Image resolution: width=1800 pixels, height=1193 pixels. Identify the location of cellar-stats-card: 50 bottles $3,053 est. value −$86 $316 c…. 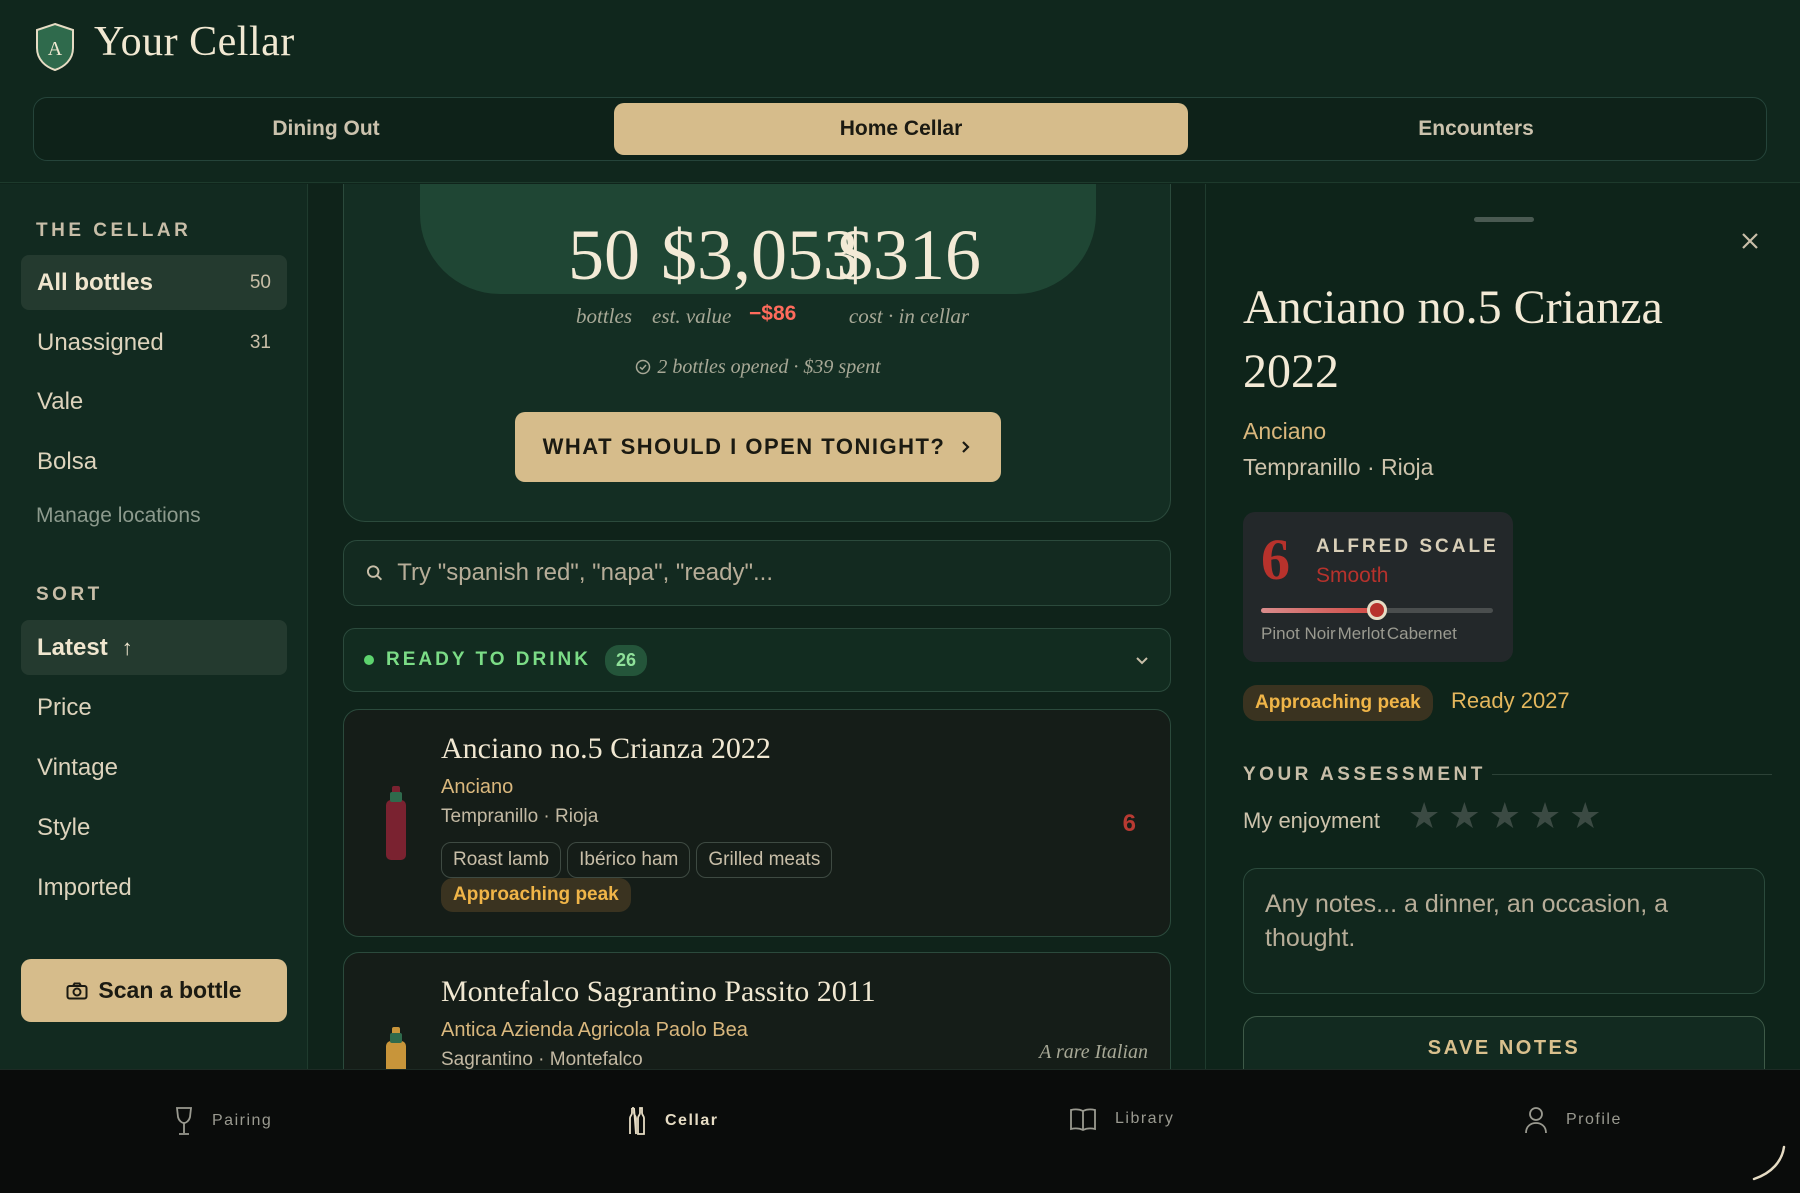
(757, 353).